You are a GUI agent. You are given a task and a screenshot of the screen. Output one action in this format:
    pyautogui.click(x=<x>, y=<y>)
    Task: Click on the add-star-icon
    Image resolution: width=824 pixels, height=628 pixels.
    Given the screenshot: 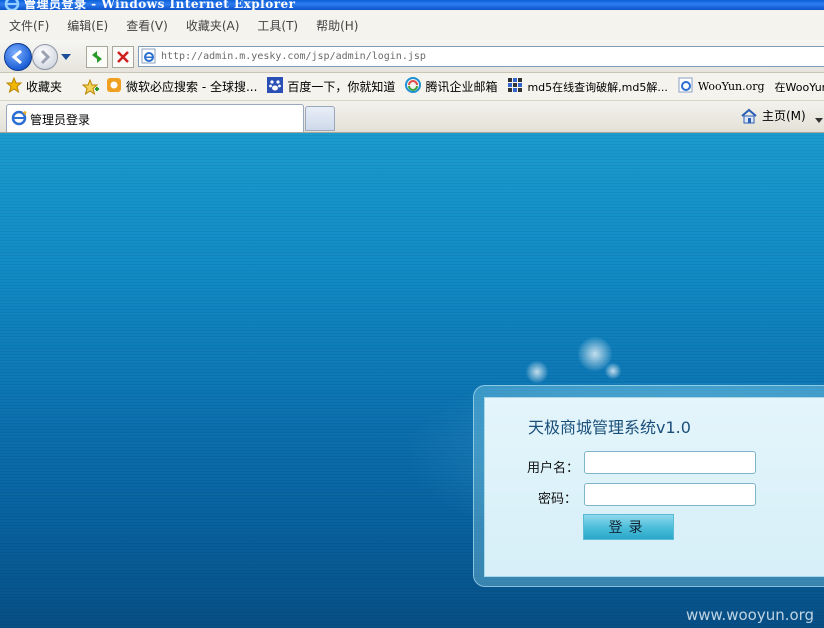 What is the action you would take?
    pyautogui.click(x=91, y=86)
    